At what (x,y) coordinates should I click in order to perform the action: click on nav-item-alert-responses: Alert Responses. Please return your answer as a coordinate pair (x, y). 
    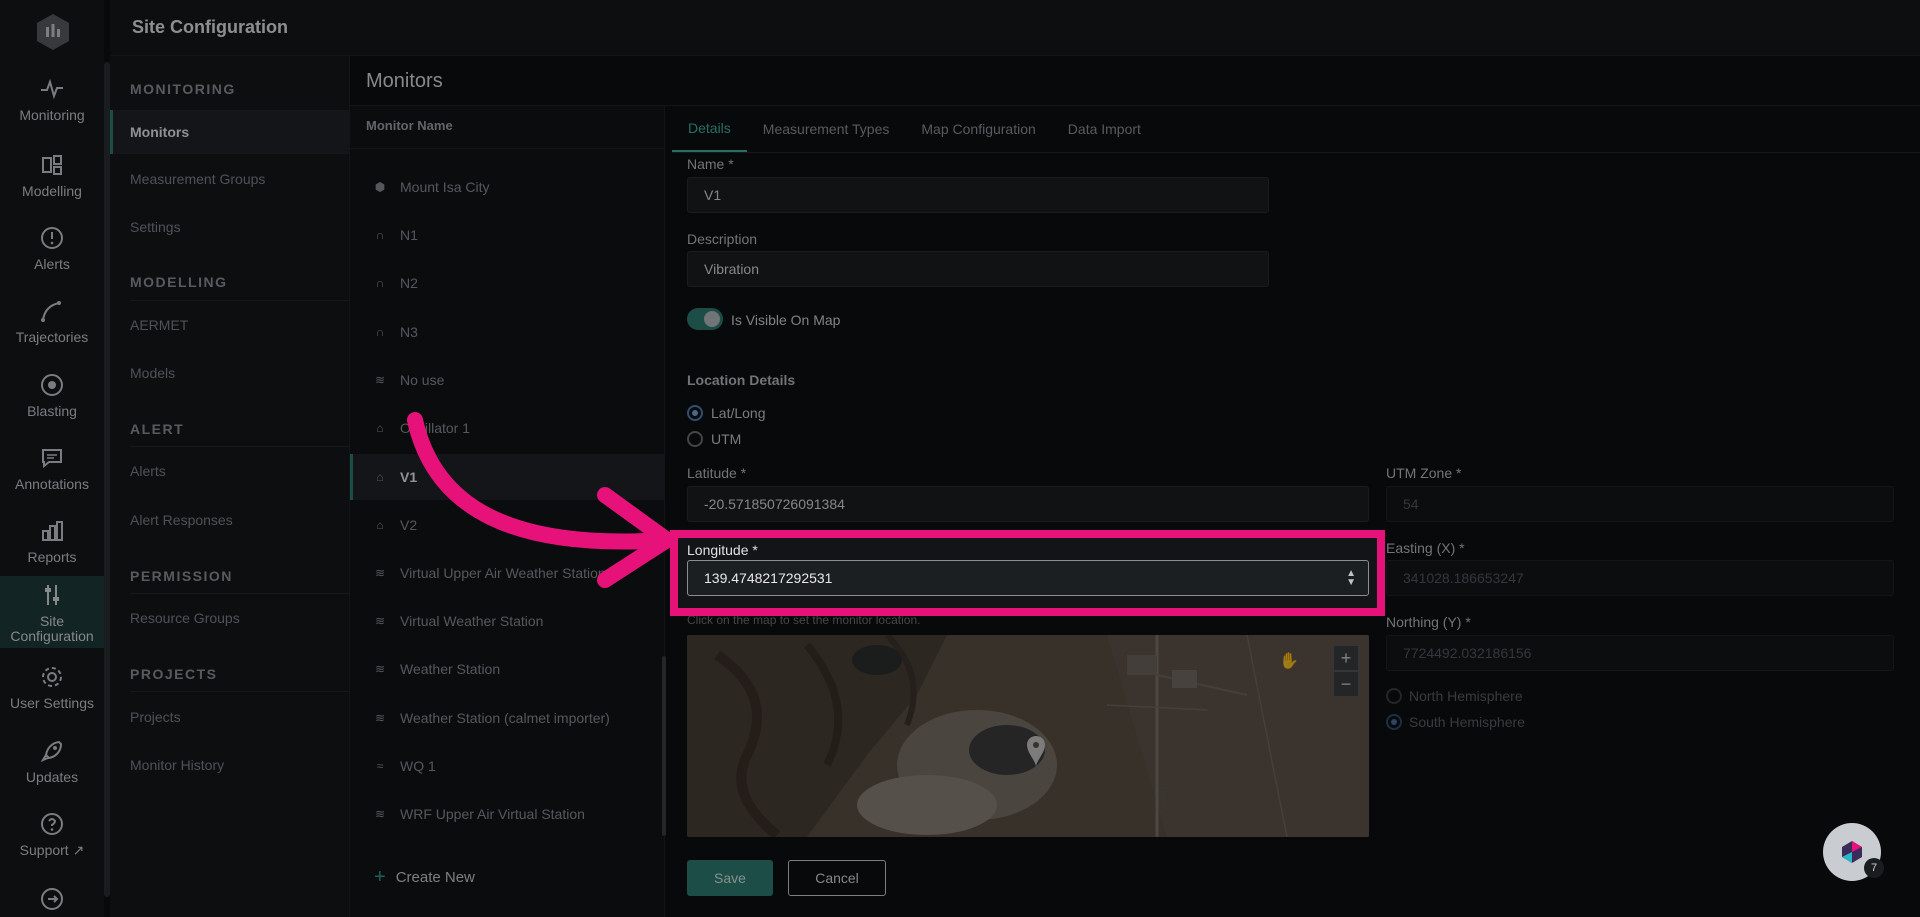
    Looking at the image, I should click on (230, 520).